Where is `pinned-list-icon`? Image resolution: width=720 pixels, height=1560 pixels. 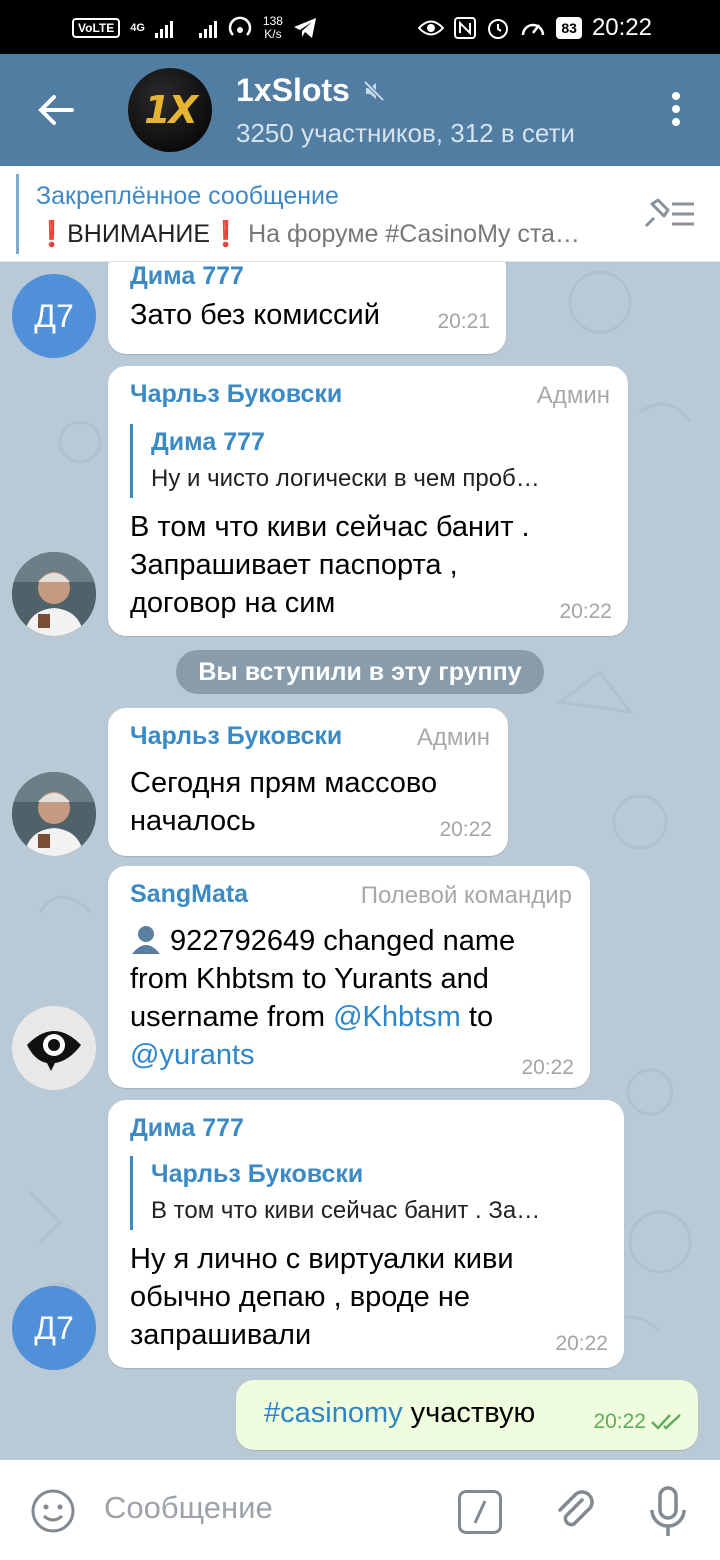 pinned-list-icon is located at coordinates (669, 214).